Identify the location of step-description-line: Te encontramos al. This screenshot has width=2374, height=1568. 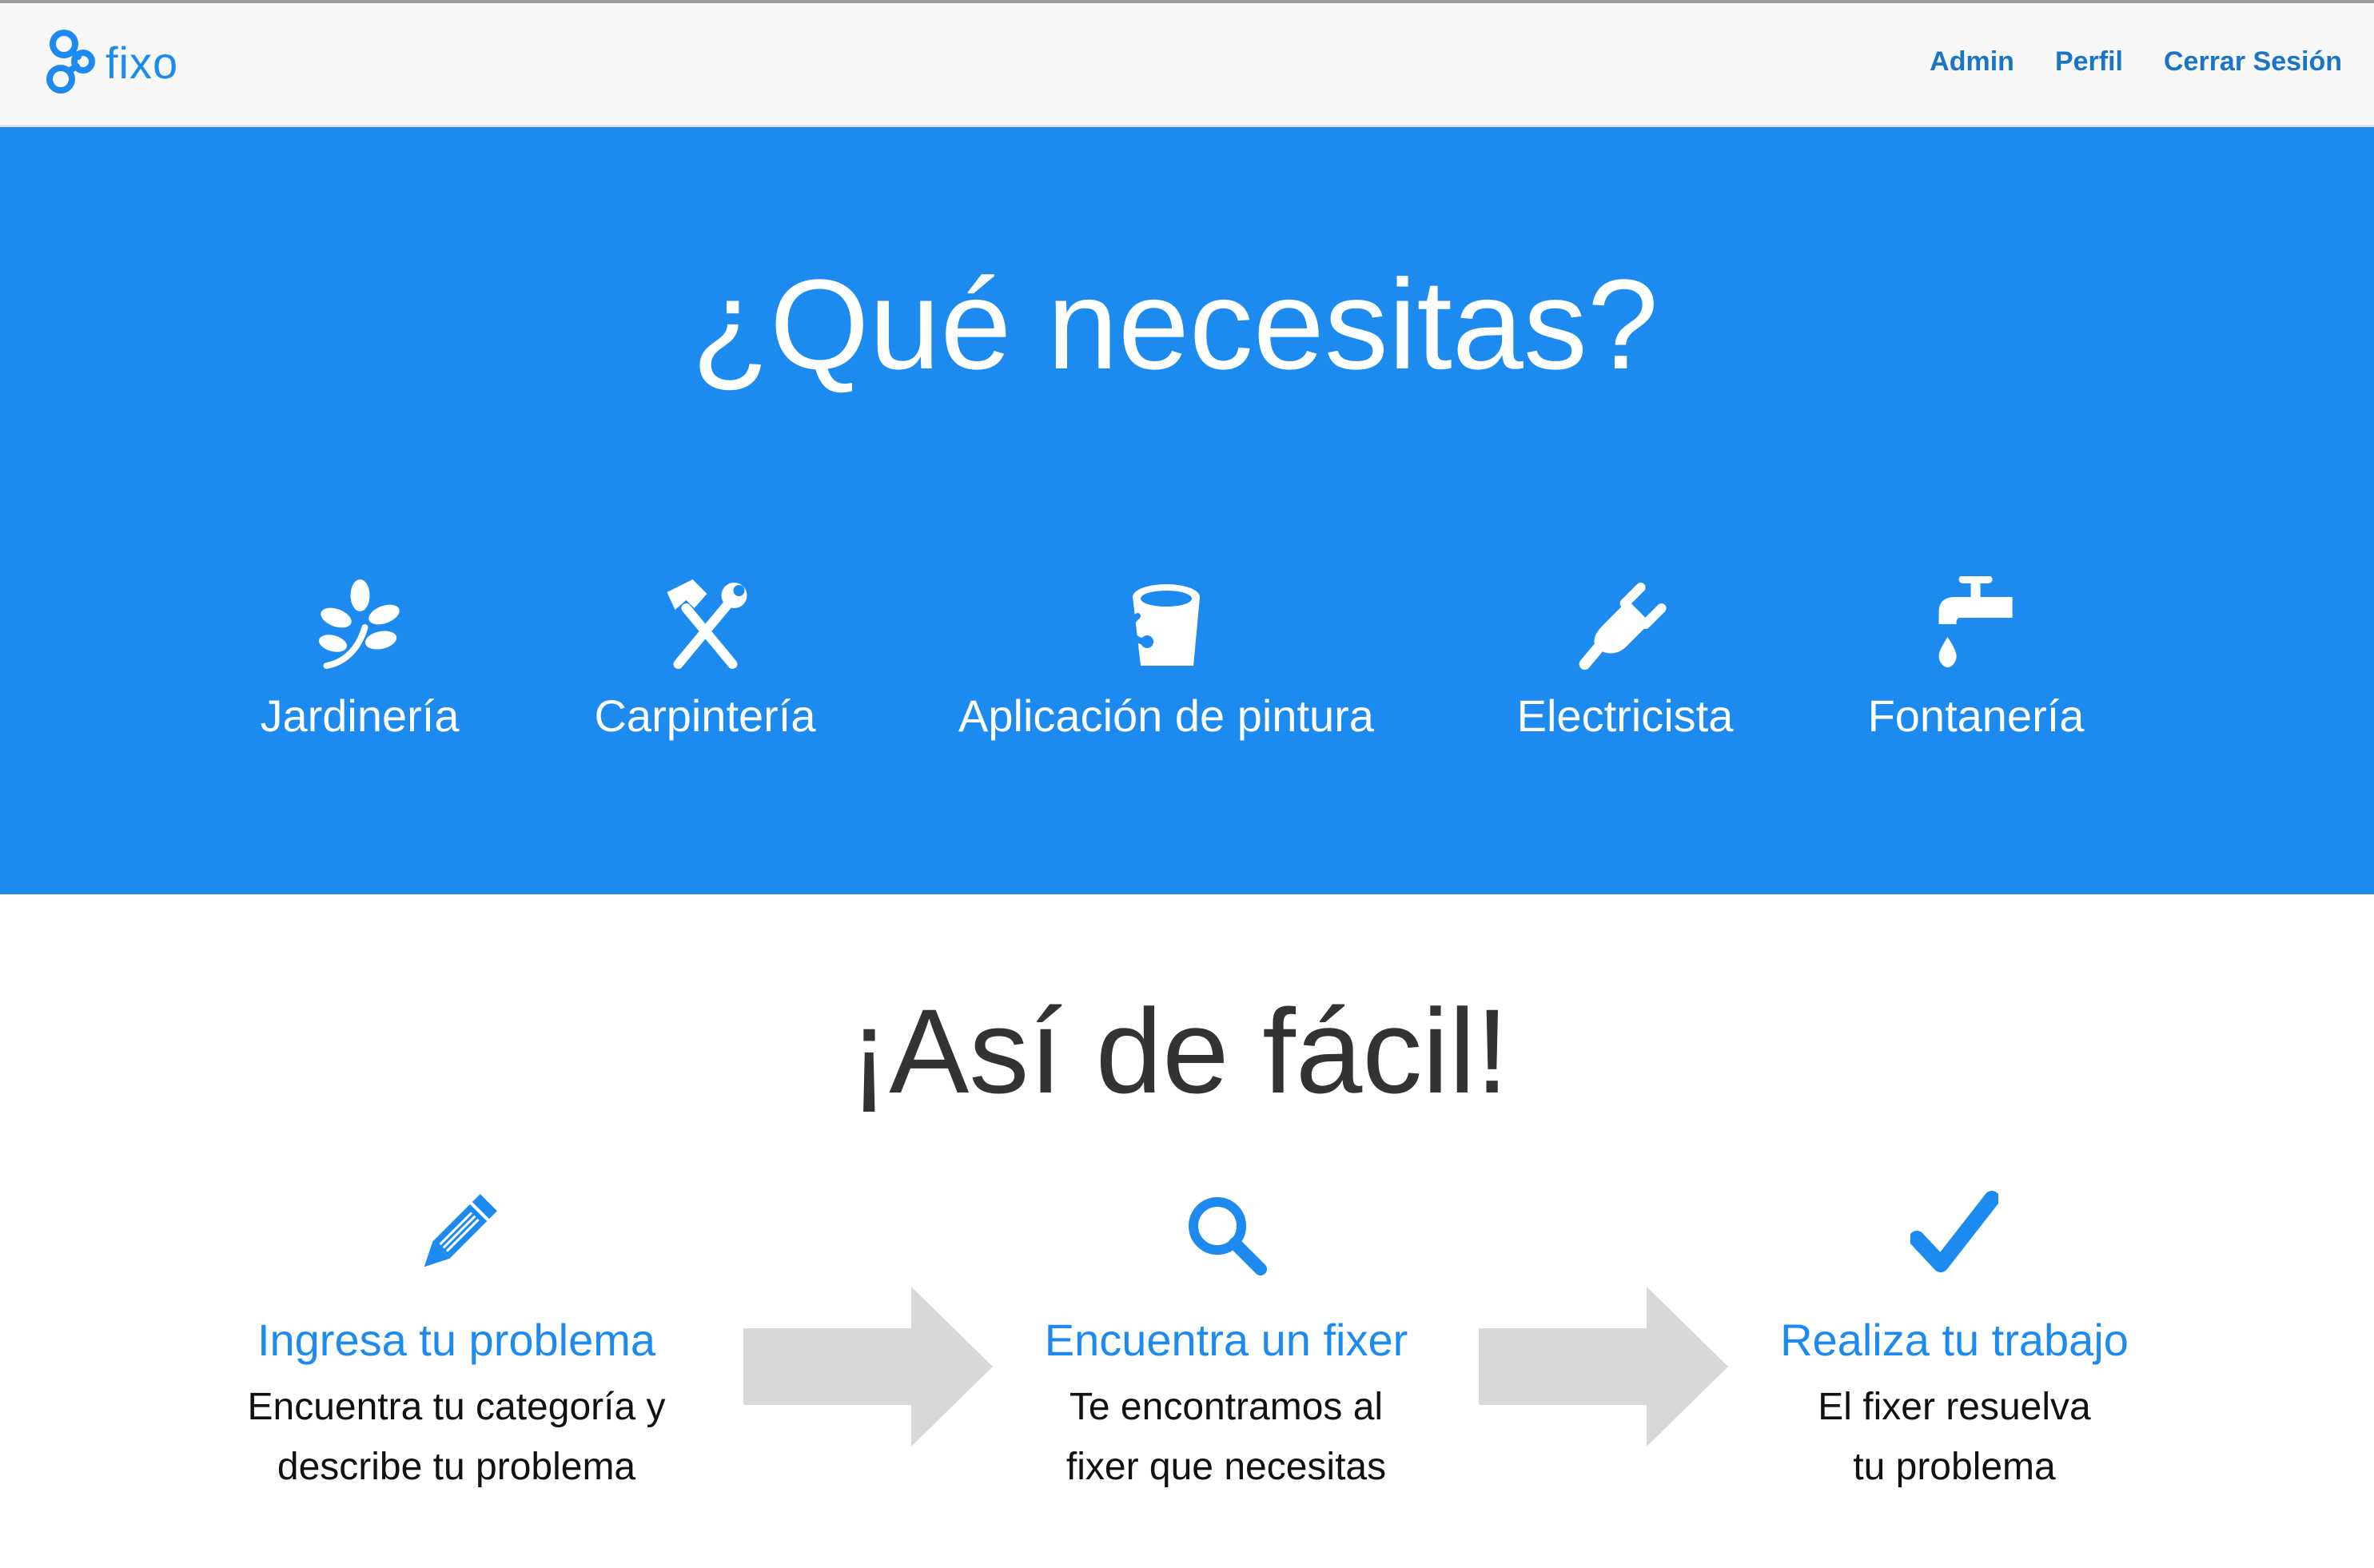
(1226, 1407).